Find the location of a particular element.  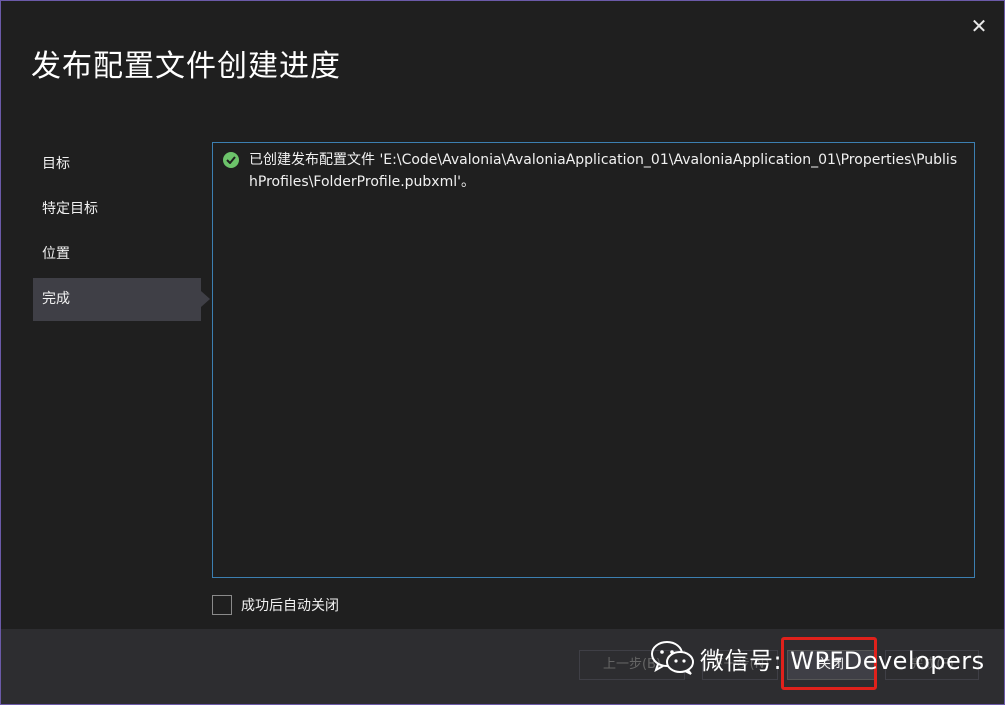

nav-item-label: 完成 is located at coordinates (56, 299).